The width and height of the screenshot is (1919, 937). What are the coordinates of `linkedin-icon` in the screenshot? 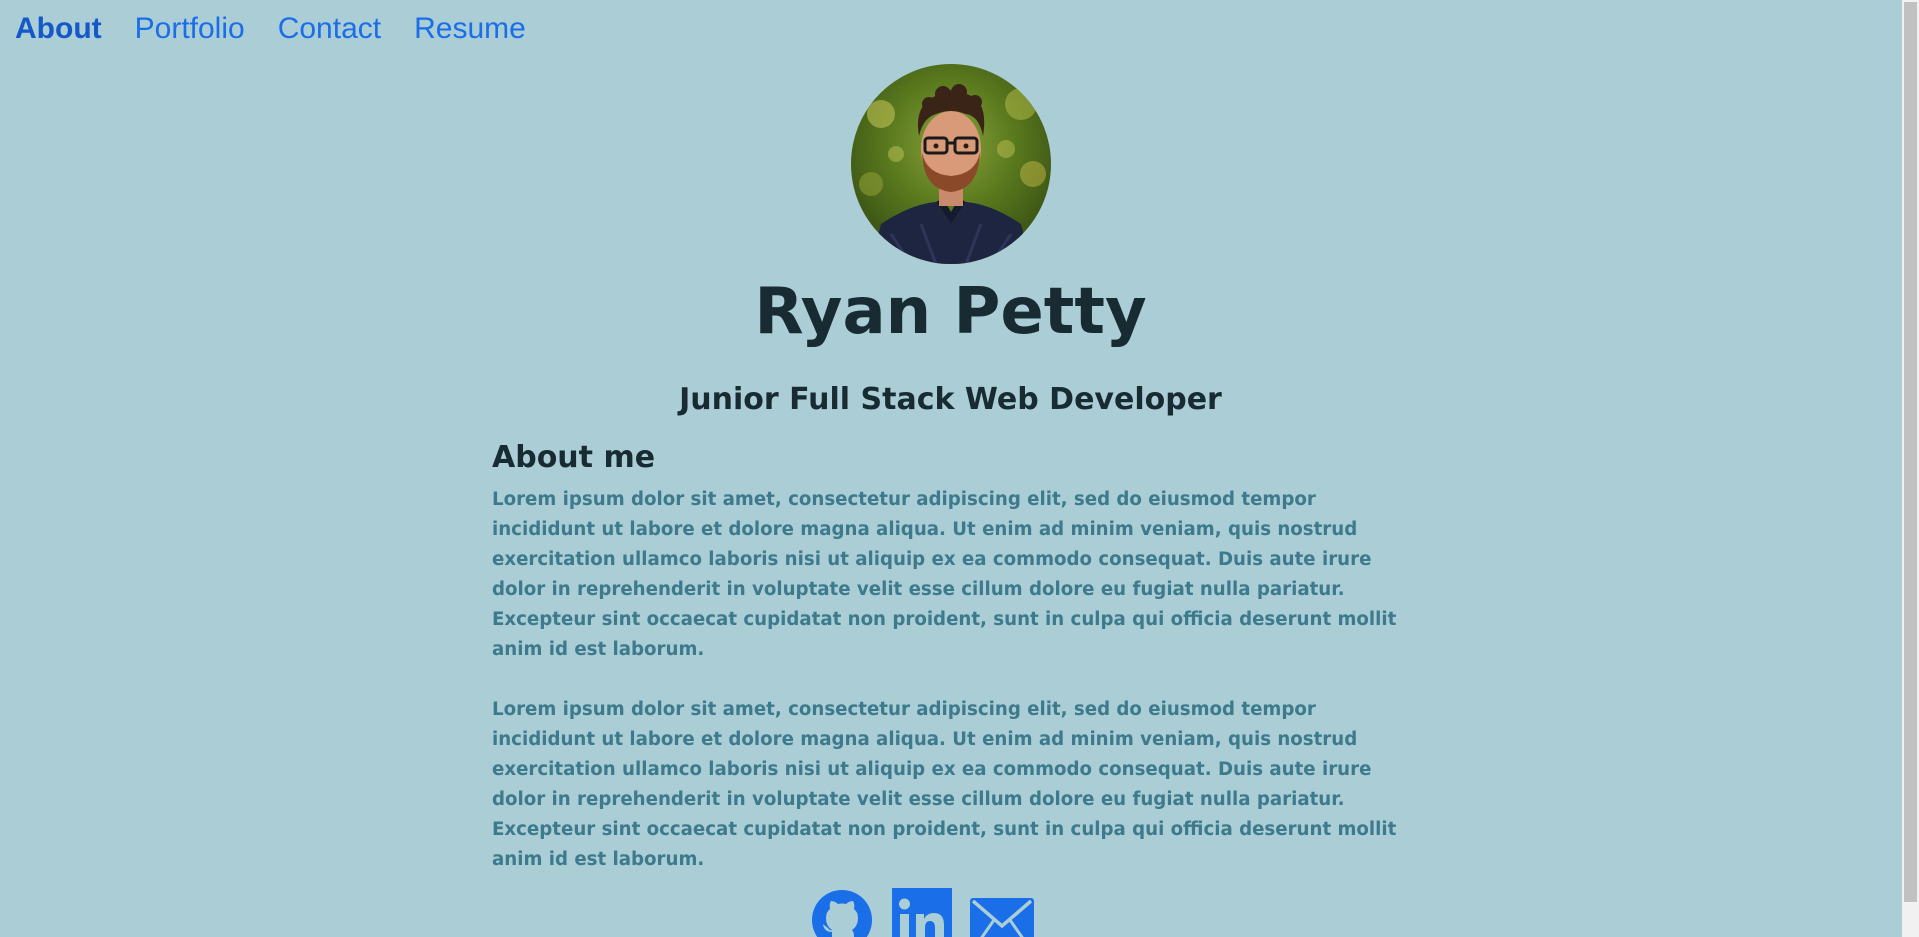 It's located at (922, 912).